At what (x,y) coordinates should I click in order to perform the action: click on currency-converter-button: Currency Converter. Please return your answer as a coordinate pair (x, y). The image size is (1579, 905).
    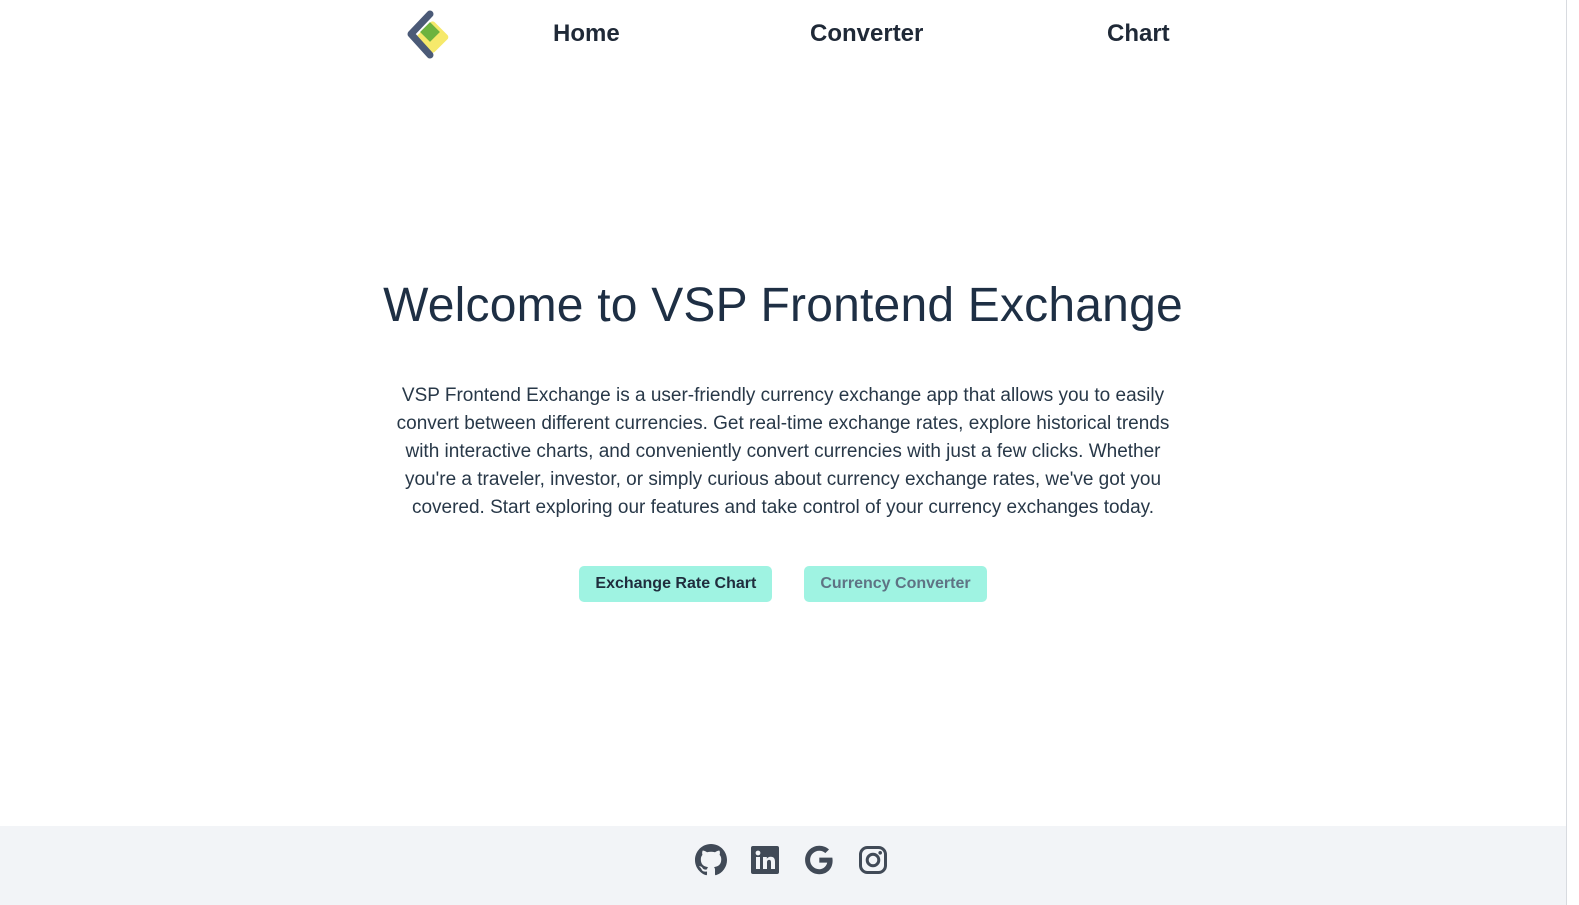
    Looking at the image, I should click on (895, 584).